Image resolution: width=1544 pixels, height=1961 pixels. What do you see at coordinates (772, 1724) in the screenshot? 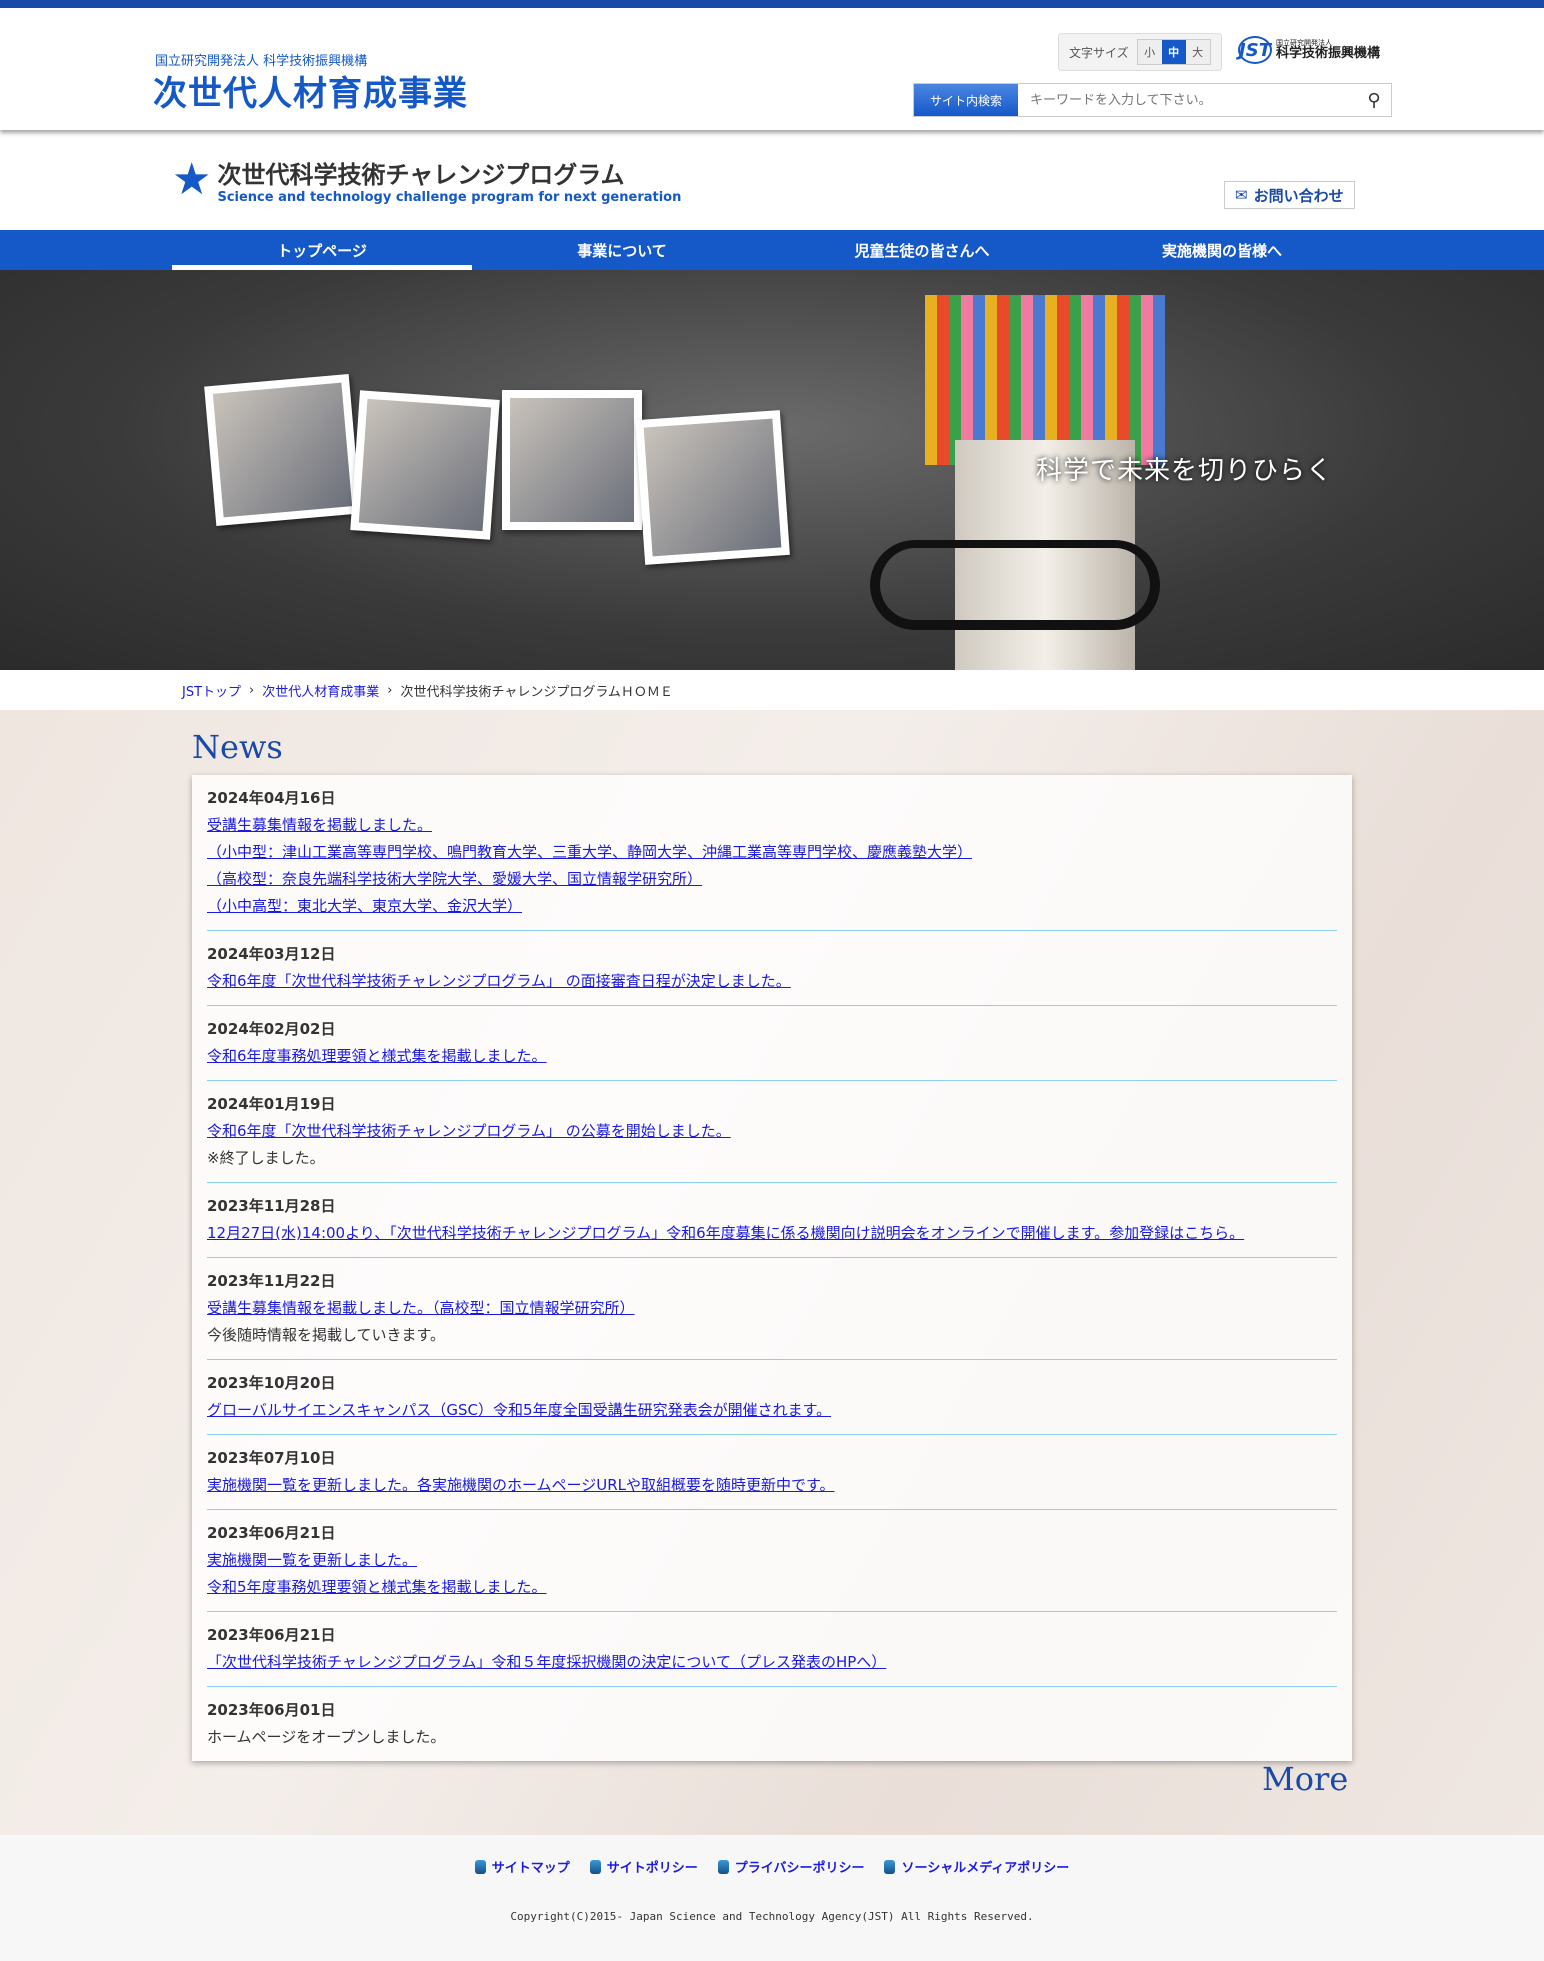
I see `news-item: 2023年06月01日ホームページをオープンしました。` at bounding box center [772, 1724].